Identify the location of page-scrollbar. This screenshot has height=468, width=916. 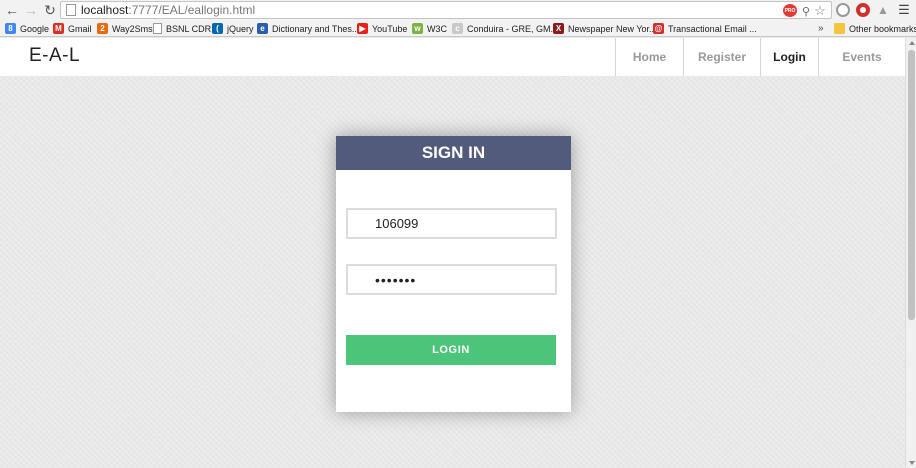
(910, 253).